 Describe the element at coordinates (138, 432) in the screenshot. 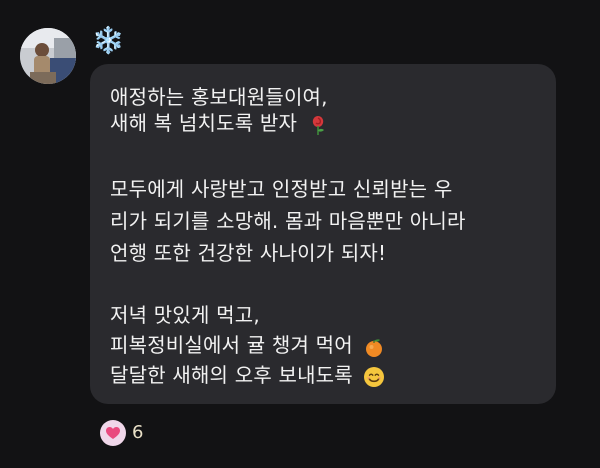

I see `reaction-count: 6` at that location.